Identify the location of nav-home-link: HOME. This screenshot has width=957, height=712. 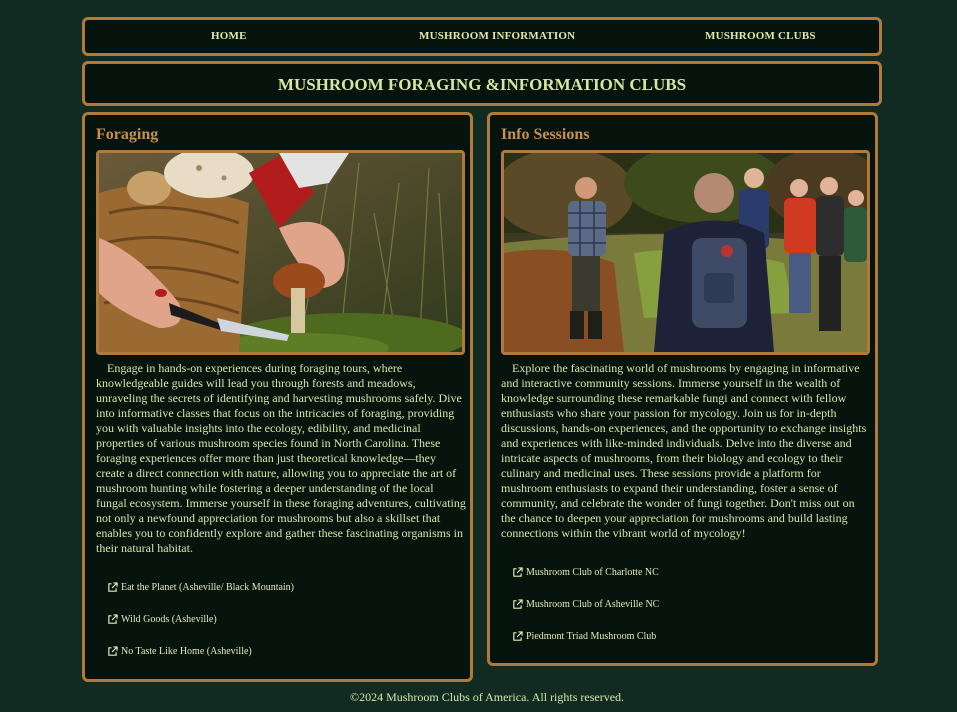
(229, 36).